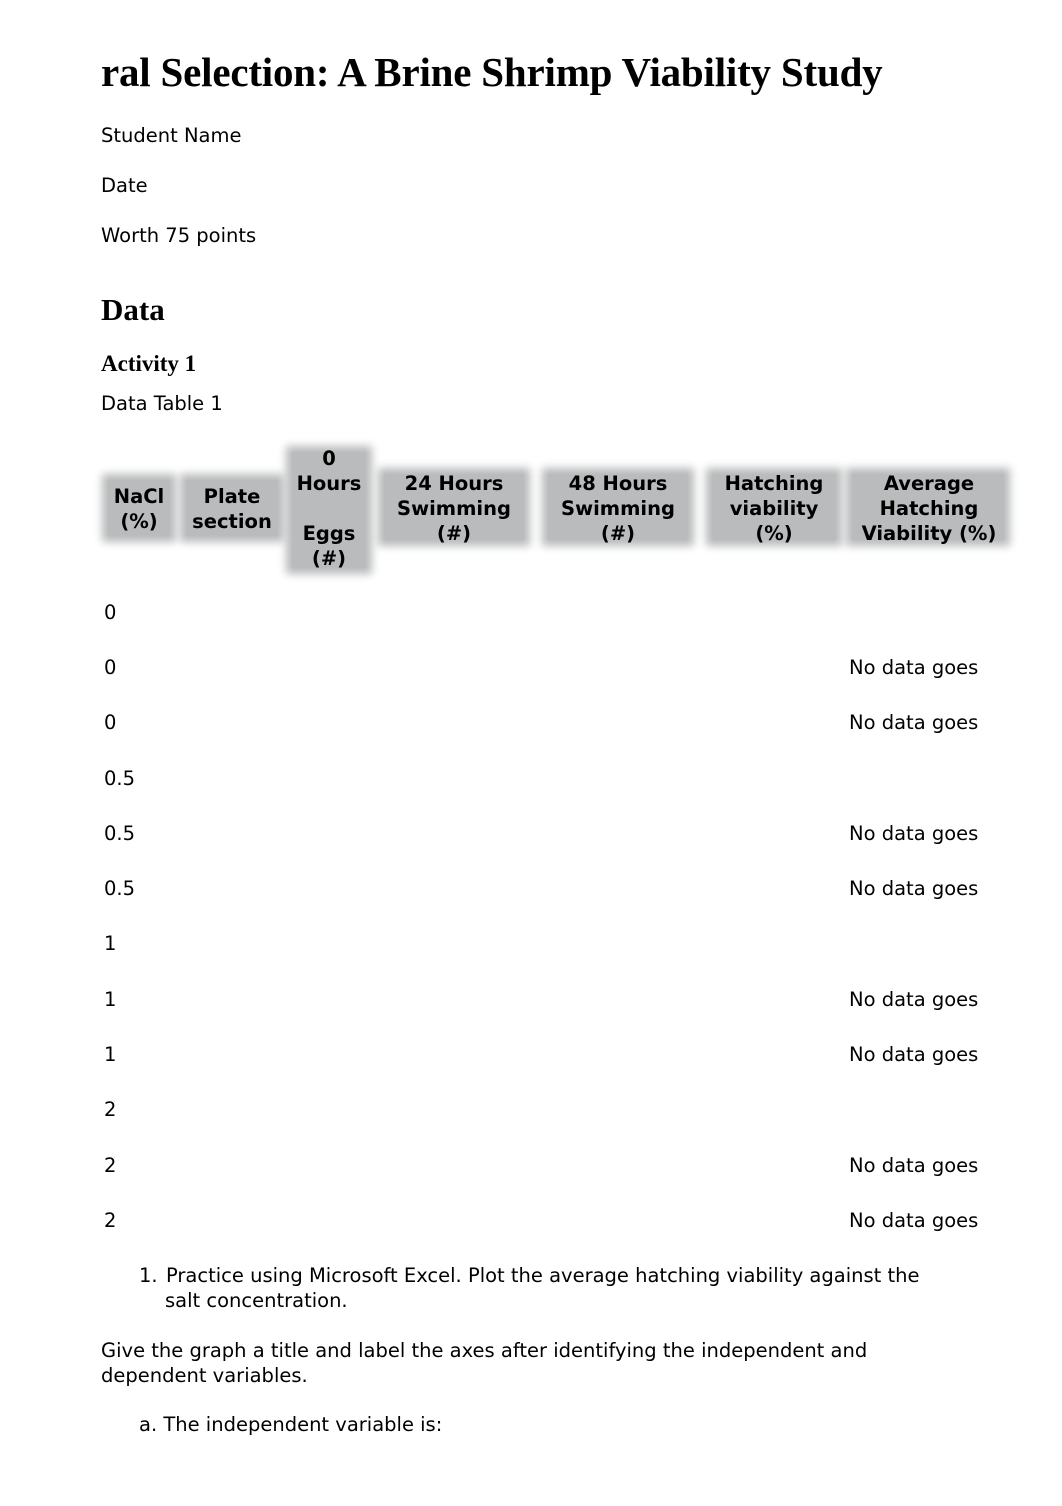 This screenshot has width=1062, height=1506. Describe the element at coordinates (256, 1300) in the screenshot. I see `question-1-text-line2: salt concentration.` at that location.